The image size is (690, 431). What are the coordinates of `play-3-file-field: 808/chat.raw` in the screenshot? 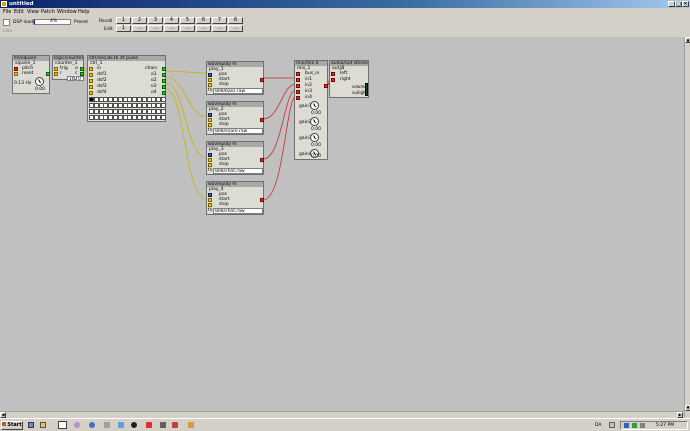 It's located at (238, 171).